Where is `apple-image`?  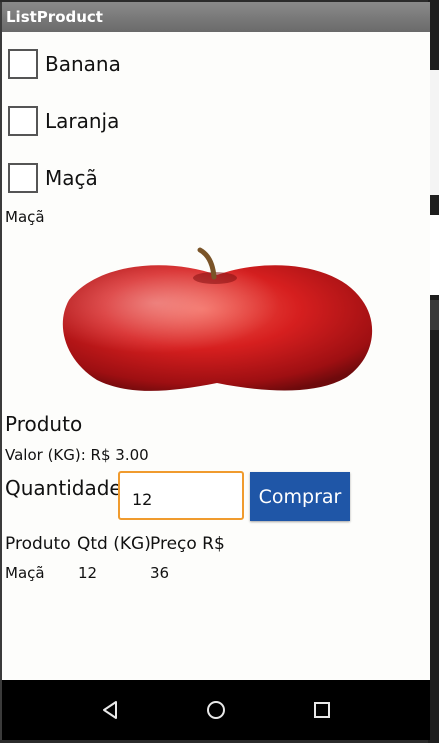 apple-image is located at coordinates (217, 319).